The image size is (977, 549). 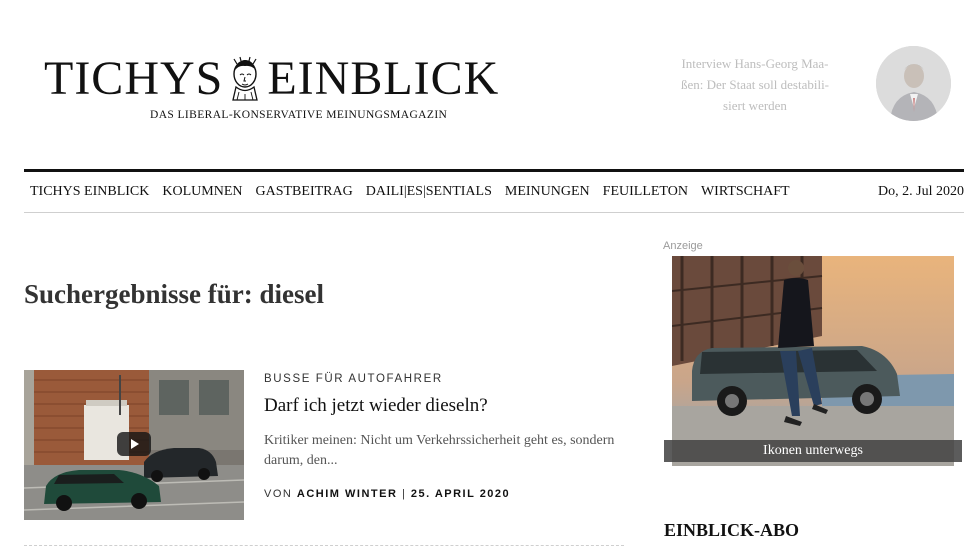 I want to click on current-date: Do, 2. Jul 2020, so click(x=921, y=191).